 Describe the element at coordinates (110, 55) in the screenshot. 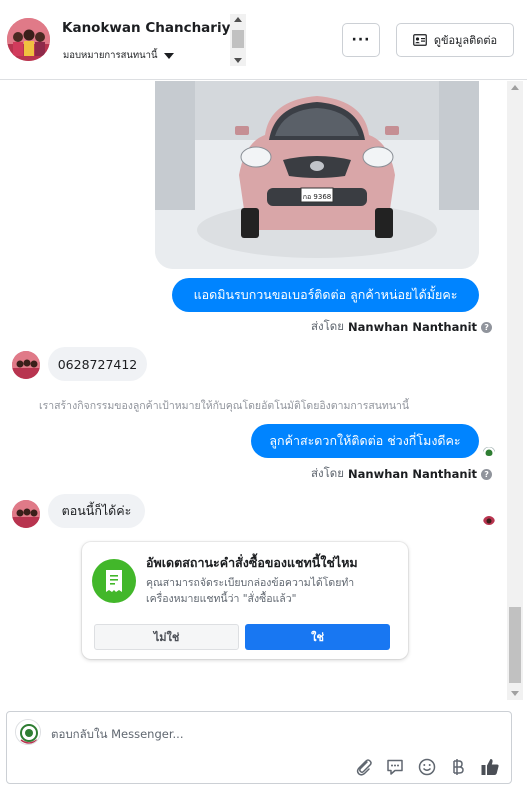

I see `assign-label: มอบหมายการสนทนานี้` at that location.